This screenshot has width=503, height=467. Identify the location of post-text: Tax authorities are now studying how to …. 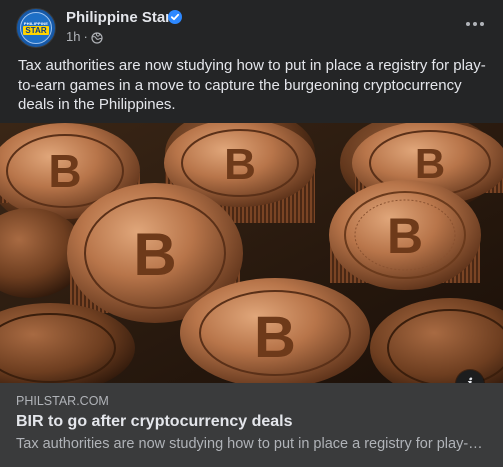
(252, 85).